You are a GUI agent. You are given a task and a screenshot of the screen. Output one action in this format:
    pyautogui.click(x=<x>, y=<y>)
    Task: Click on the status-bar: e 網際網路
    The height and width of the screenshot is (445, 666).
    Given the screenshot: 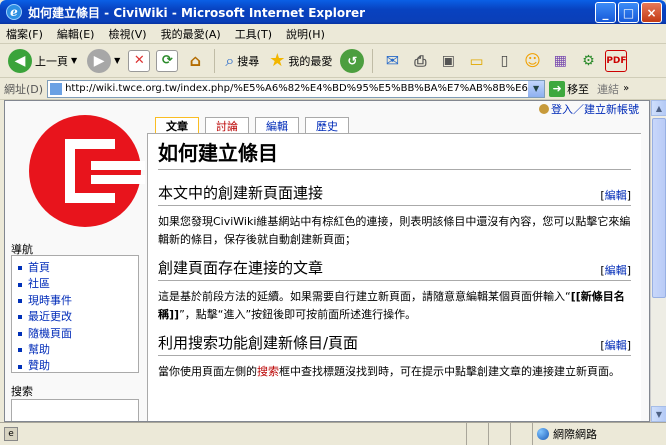 What is the action you would take?
    pyautogui.click(x=333, y=433)
    